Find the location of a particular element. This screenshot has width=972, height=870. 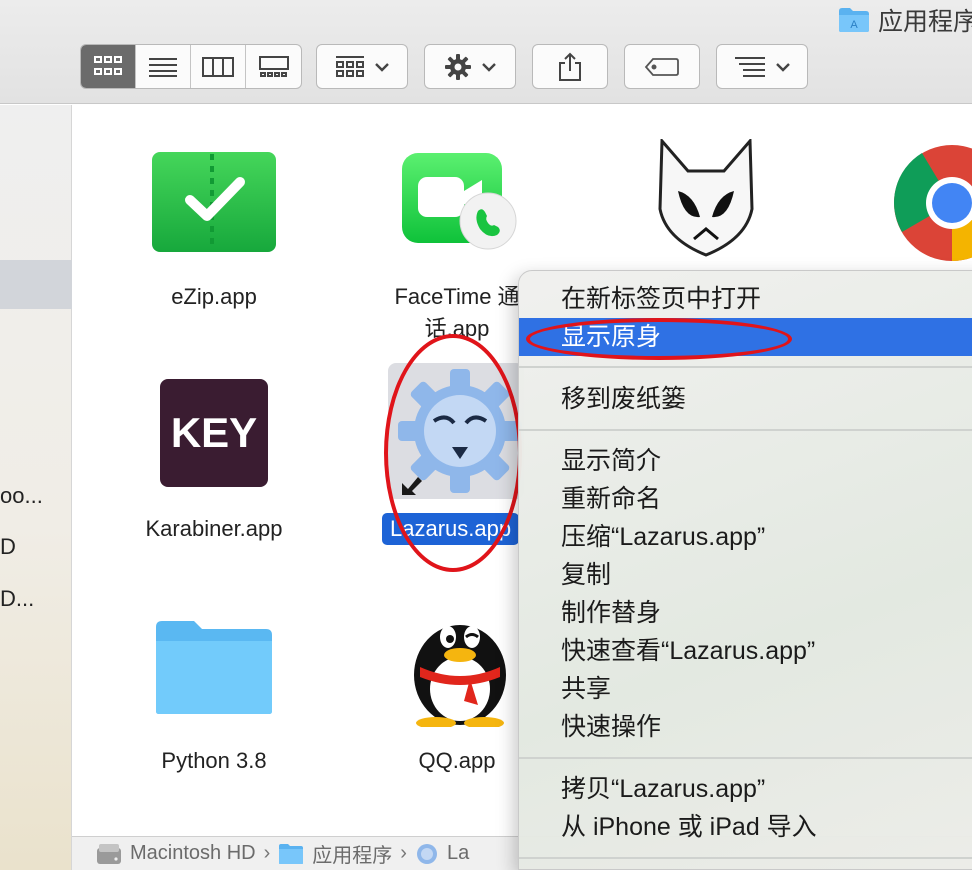

share-button is located at coordinates (570, 66).